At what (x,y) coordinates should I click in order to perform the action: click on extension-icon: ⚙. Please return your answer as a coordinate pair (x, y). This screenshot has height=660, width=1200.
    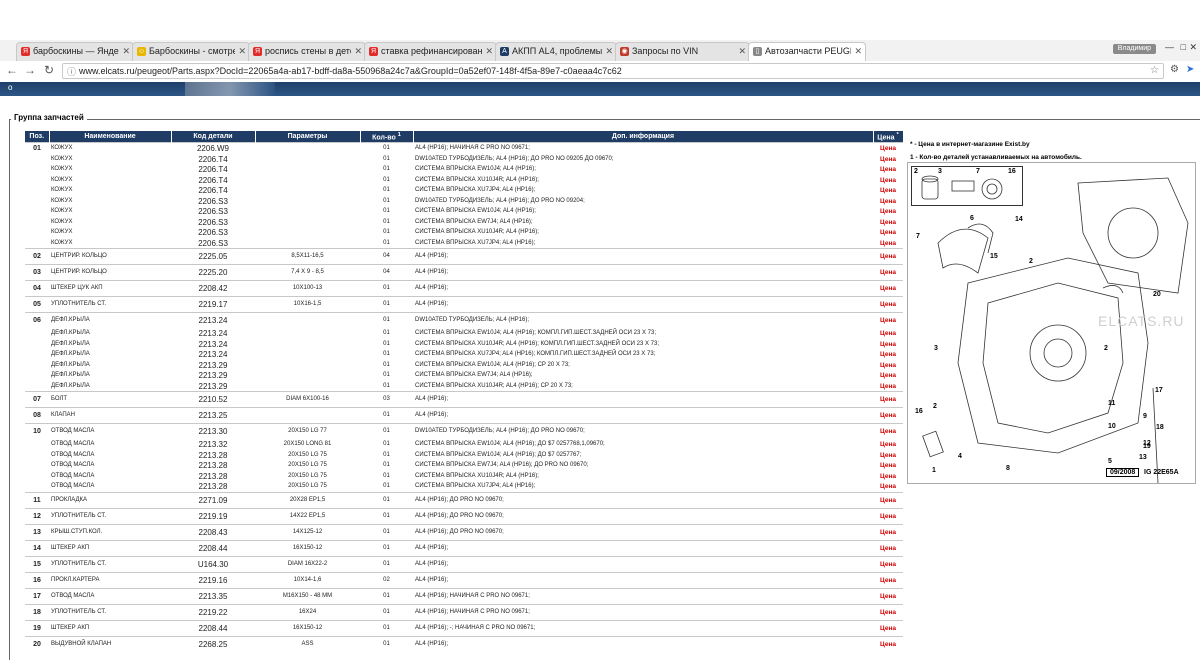
    Looking at the image, I should click on (1174, 69).